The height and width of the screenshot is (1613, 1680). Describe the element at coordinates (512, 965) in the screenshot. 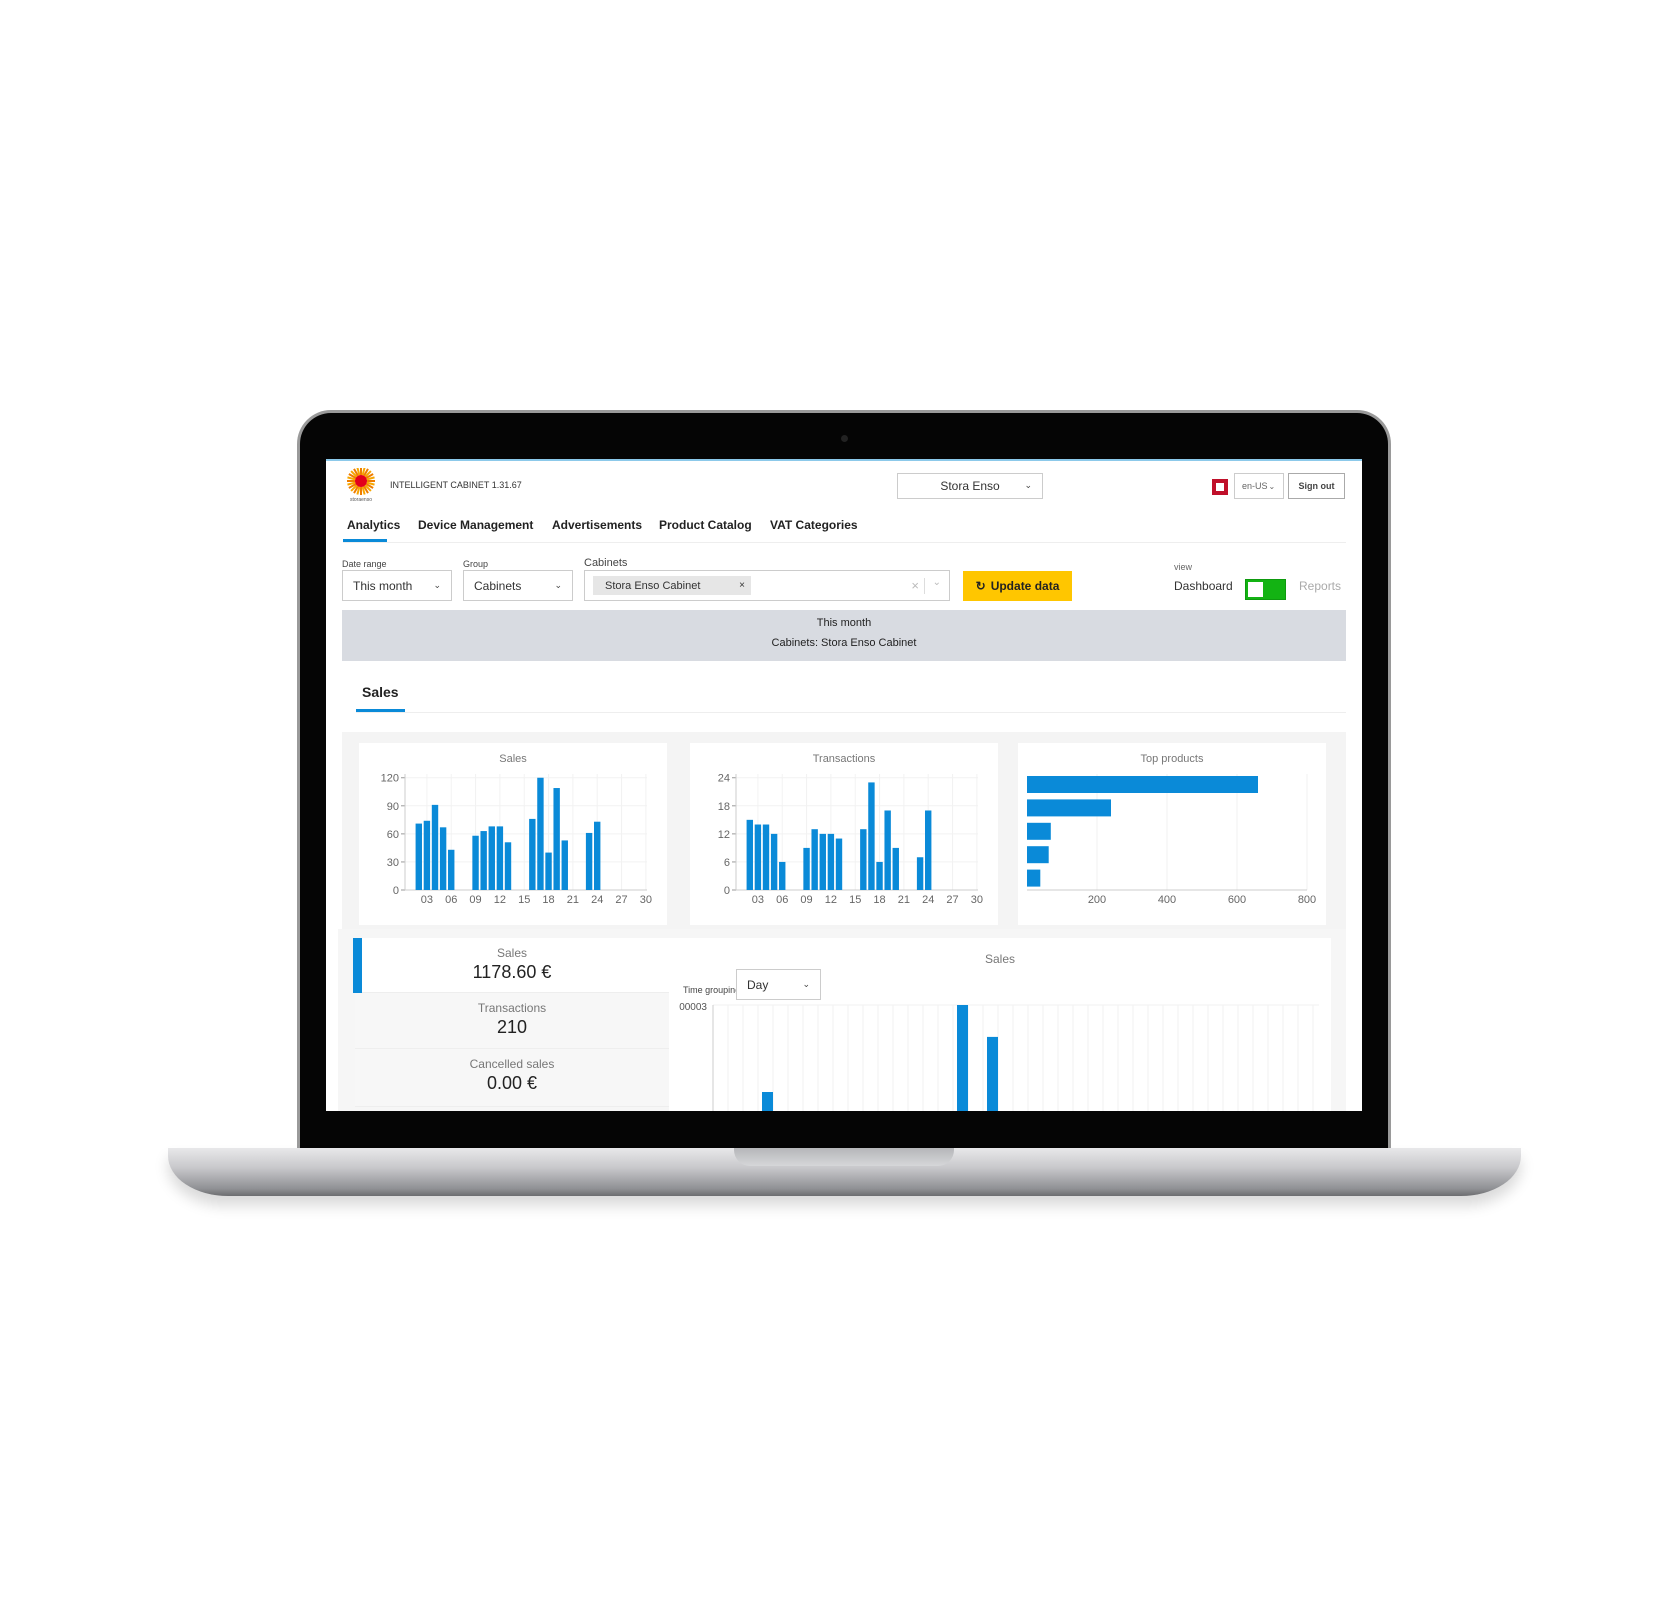

I see `stat-sales: Sales 1178.60 €` at that location.